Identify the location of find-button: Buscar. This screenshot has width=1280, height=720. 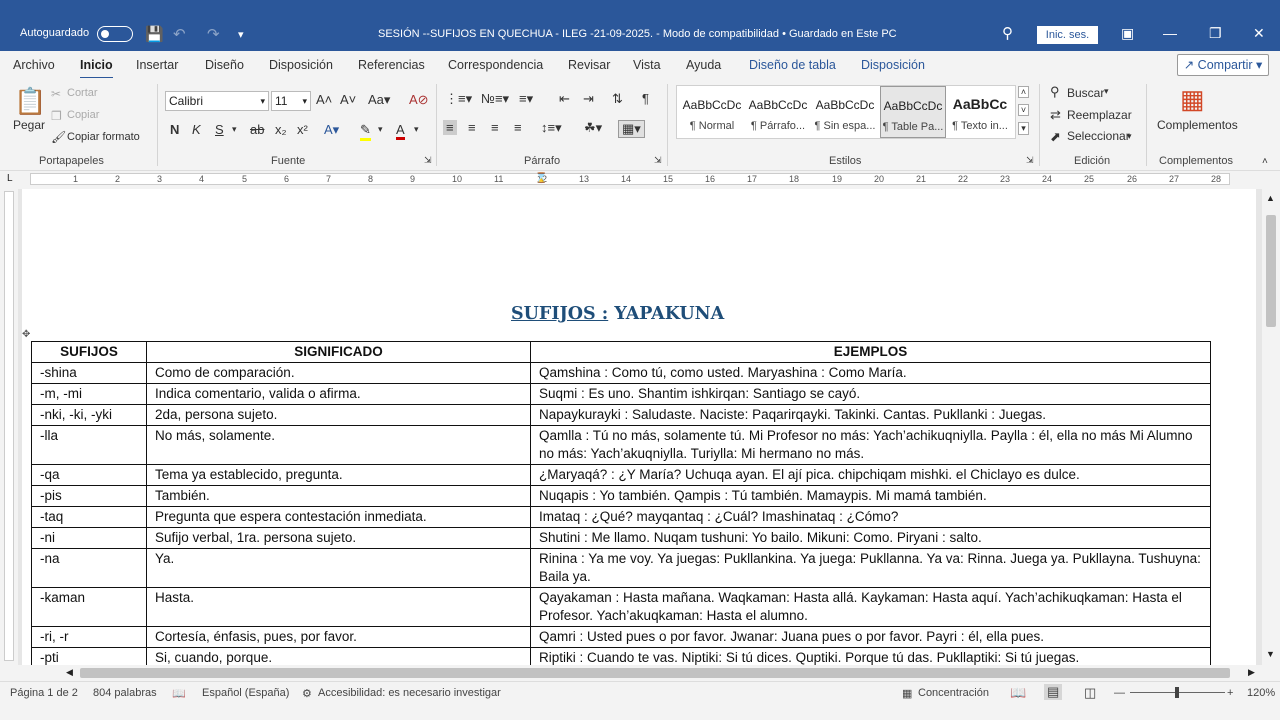
(1085, 93).